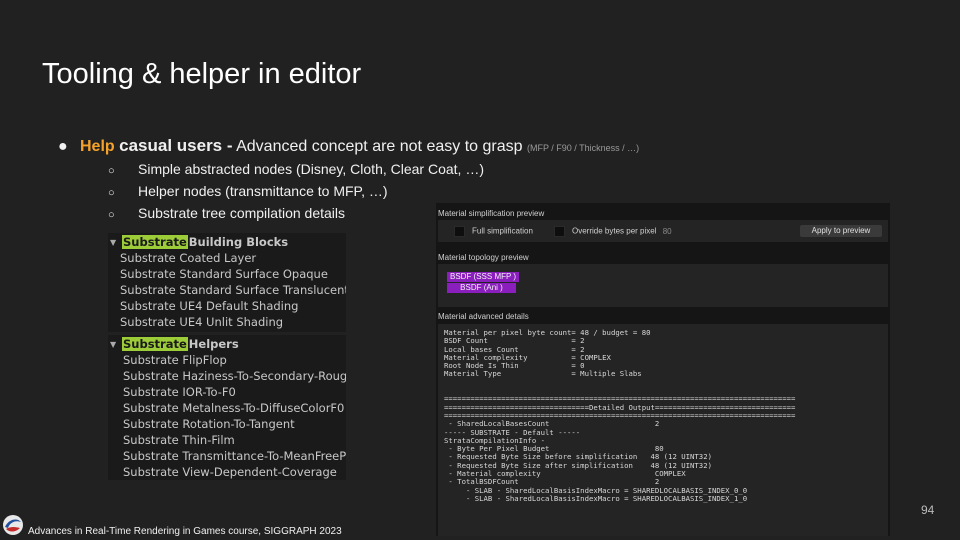 The image size is (960, 540). Describe the element at coordinates (227, 472) in the screenshot. I see `palette-item: Substrate View-Dependent-Coverage` at that location.